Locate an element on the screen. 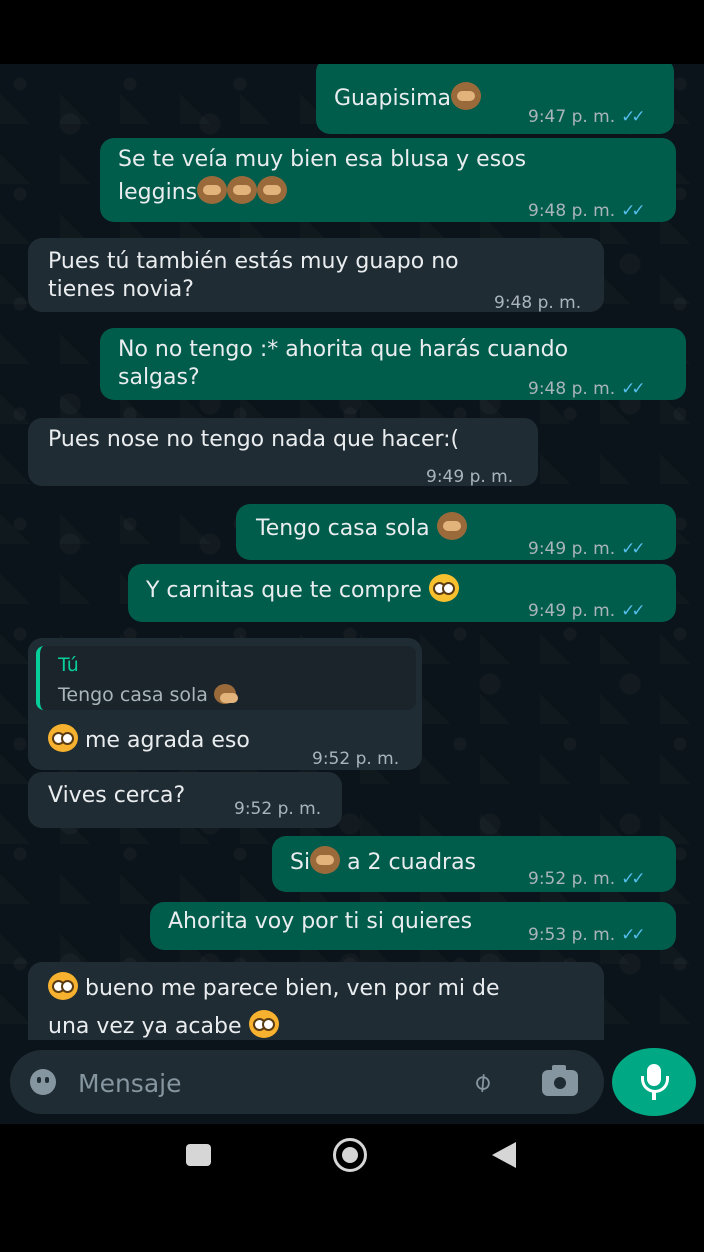 The image size is (704, 1252). message-composer: ⌀ is located at coordinates (352, 1082).